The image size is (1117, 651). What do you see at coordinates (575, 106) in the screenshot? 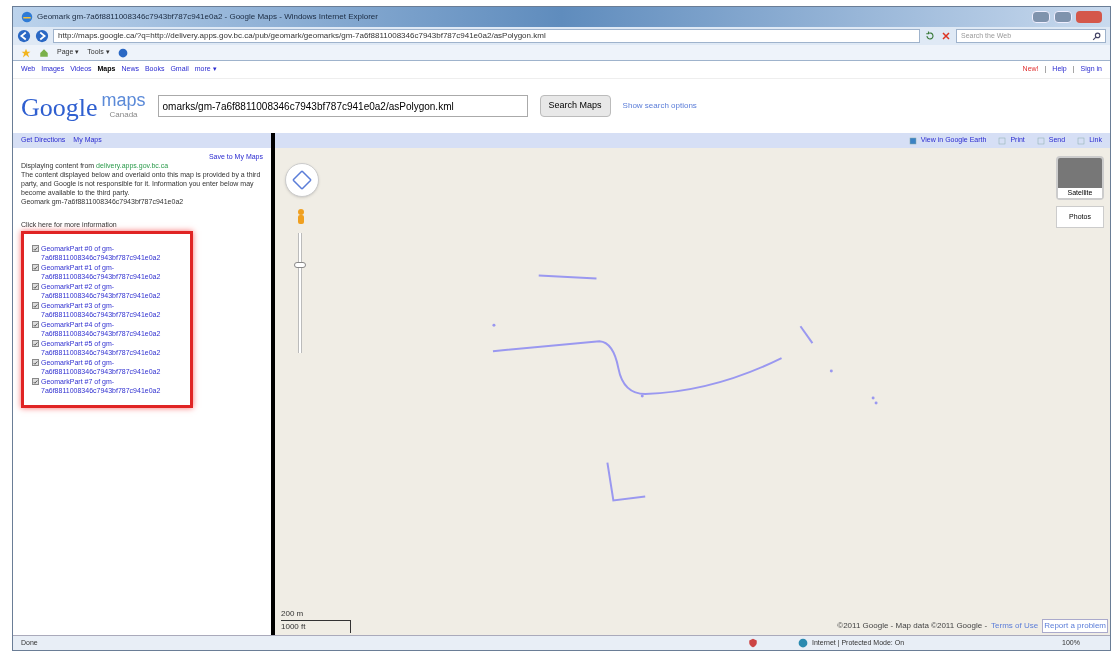
I see `search-maps-button: Search Maps` at bounding box center [575, 106].